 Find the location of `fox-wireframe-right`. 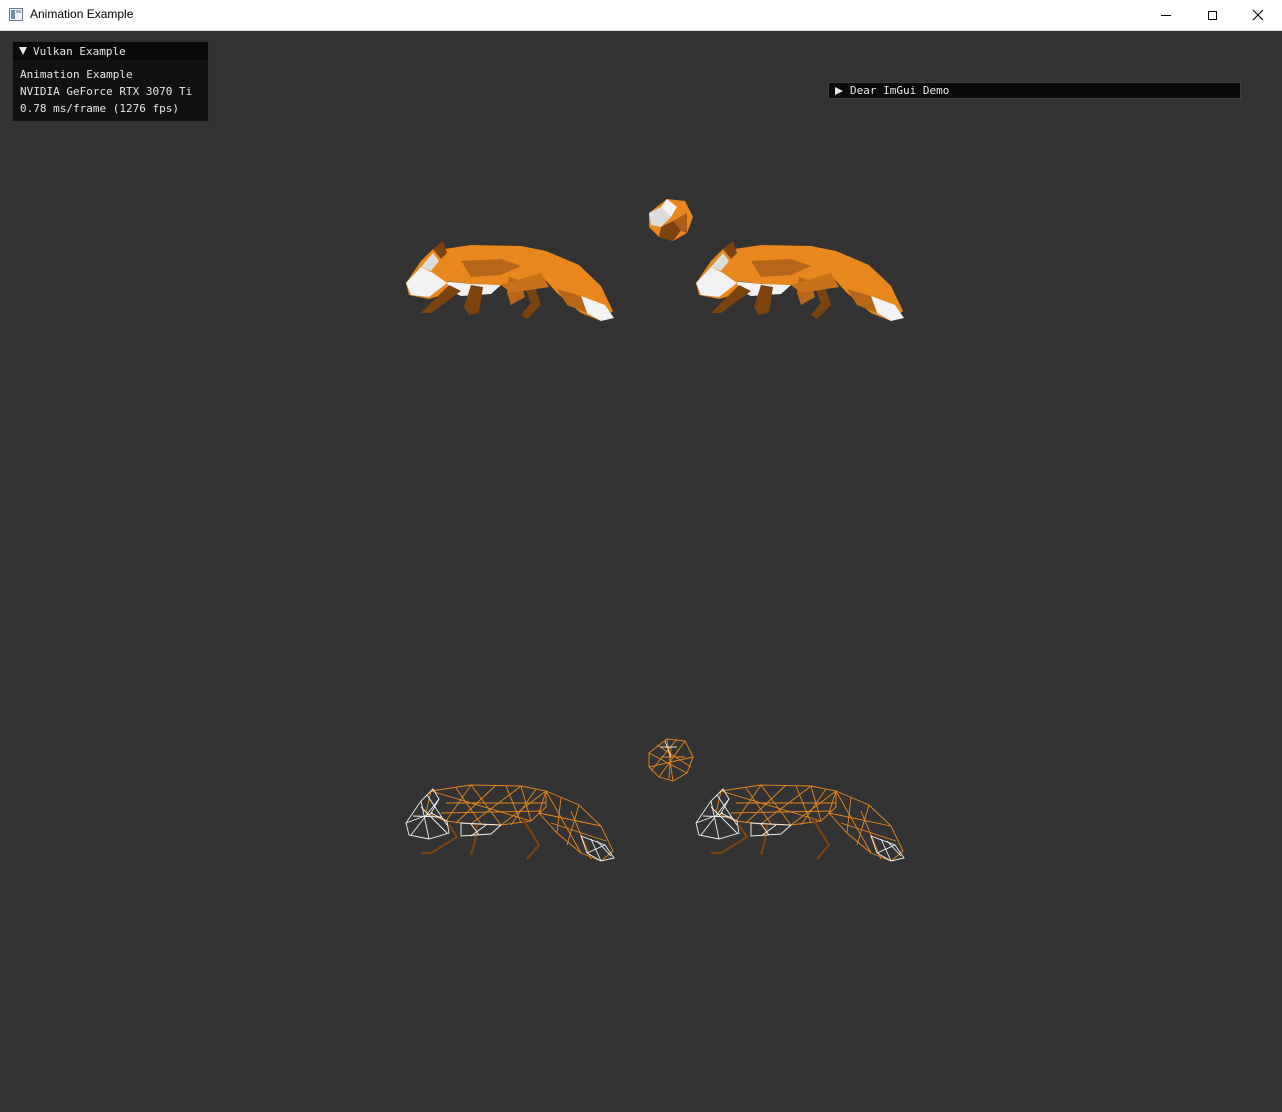

fox-wireframe-right is located at coordinates (800, 823).